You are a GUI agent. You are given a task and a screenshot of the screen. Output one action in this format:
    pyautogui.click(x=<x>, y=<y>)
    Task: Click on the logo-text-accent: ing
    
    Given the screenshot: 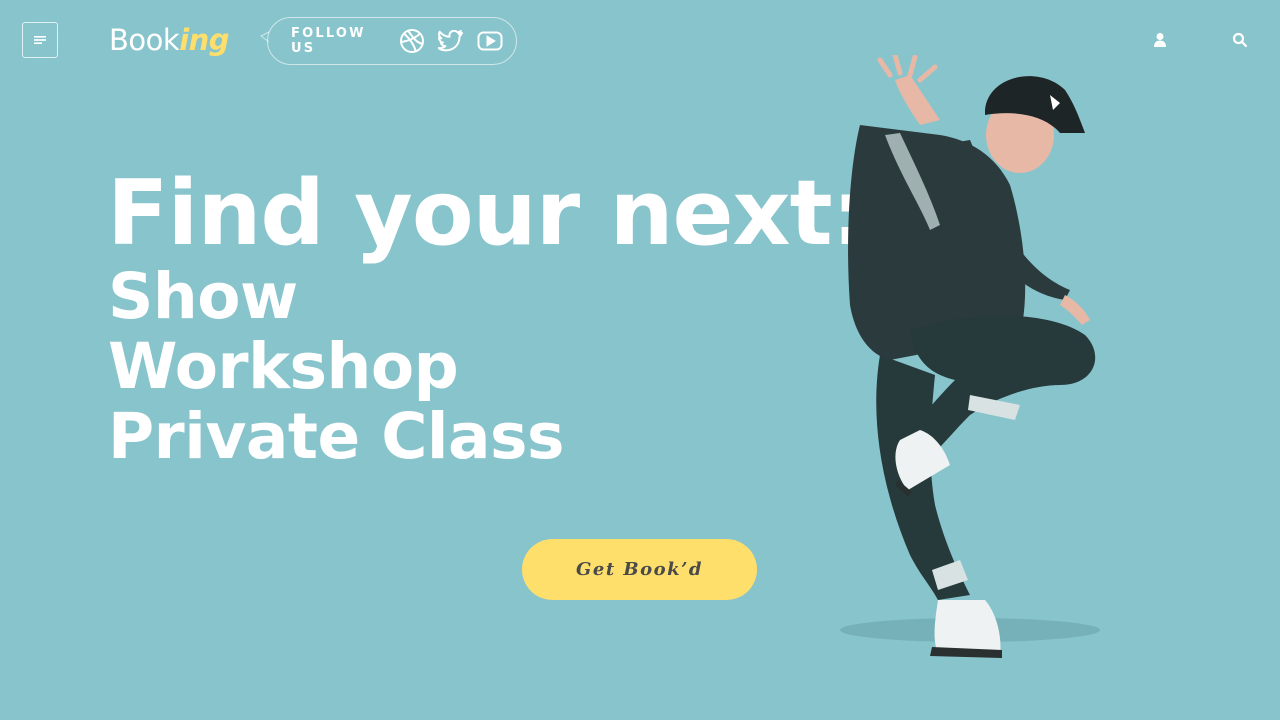 What is the action you would take?
    pyautogui.click(x=204, y=40)
    